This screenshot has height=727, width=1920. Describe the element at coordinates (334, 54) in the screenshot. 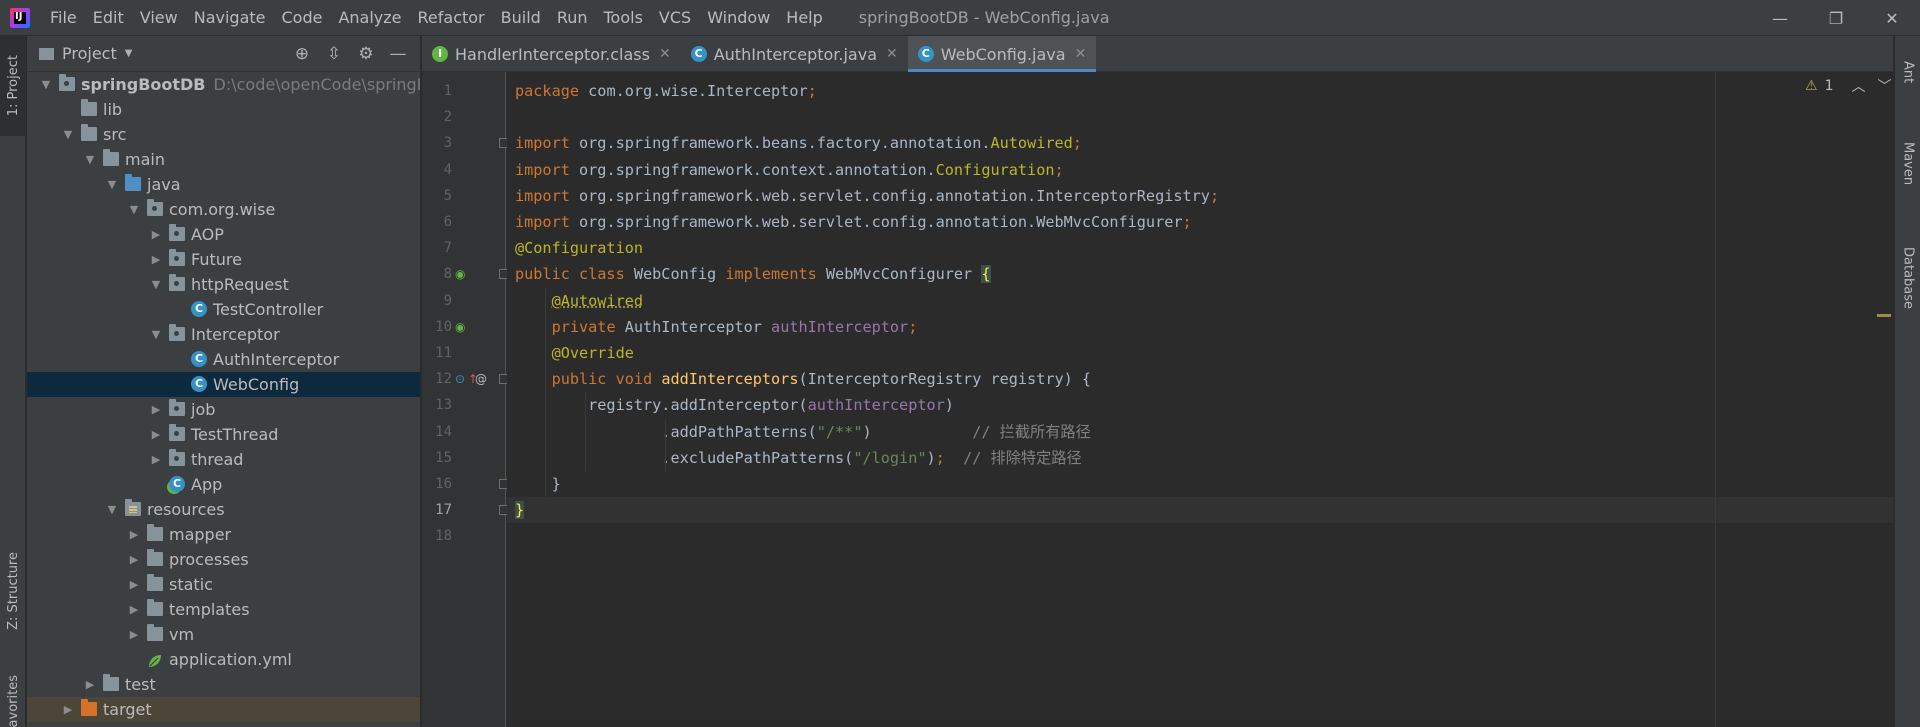

I see `collapse-all-icon: ⇳` at that location.